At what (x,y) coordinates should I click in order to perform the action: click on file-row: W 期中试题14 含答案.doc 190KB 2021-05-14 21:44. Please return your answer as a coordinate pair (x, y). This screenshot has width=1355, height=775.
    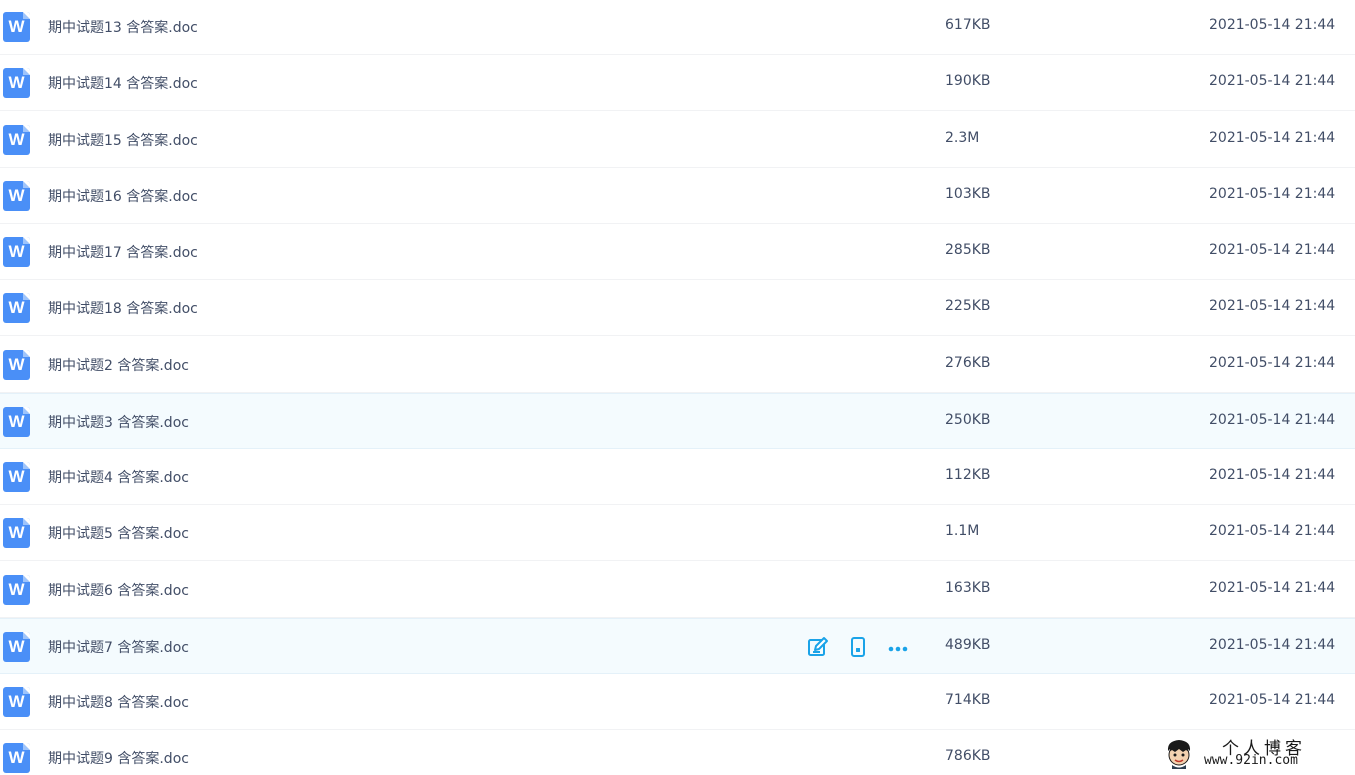
    Looking at the image, I should click on (677, 83).